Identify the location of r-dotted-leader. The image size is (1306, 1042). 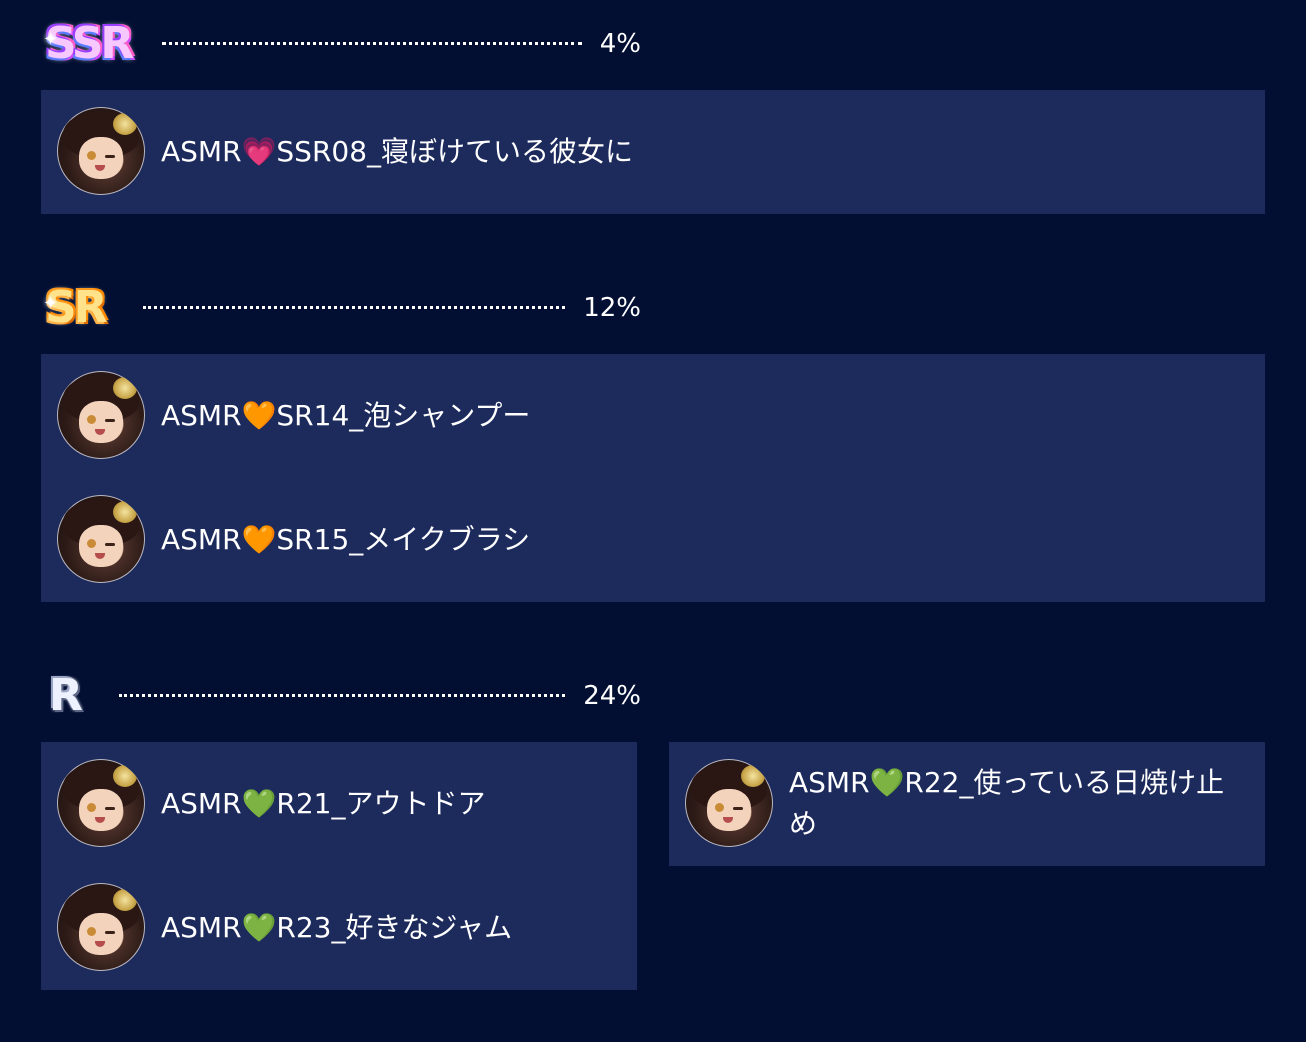
(342, 695).